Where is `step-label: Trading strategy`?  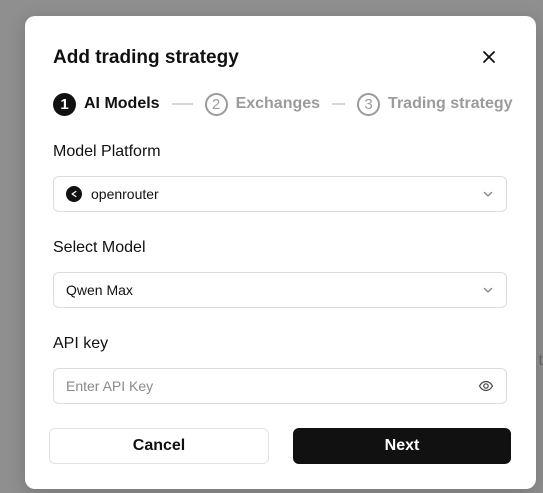 step-label: Trading strategy is located at coordinates (450, 103).